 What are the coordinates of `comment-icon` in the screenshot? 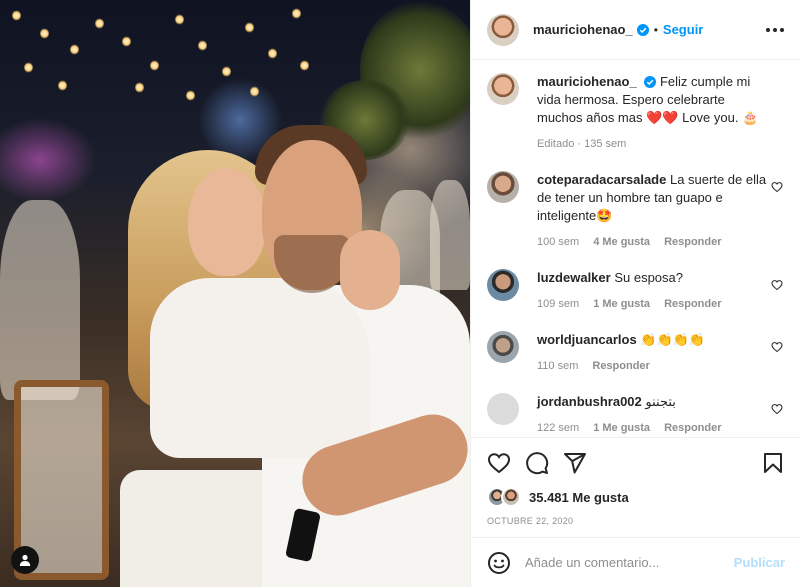 It's located at (537, 463).